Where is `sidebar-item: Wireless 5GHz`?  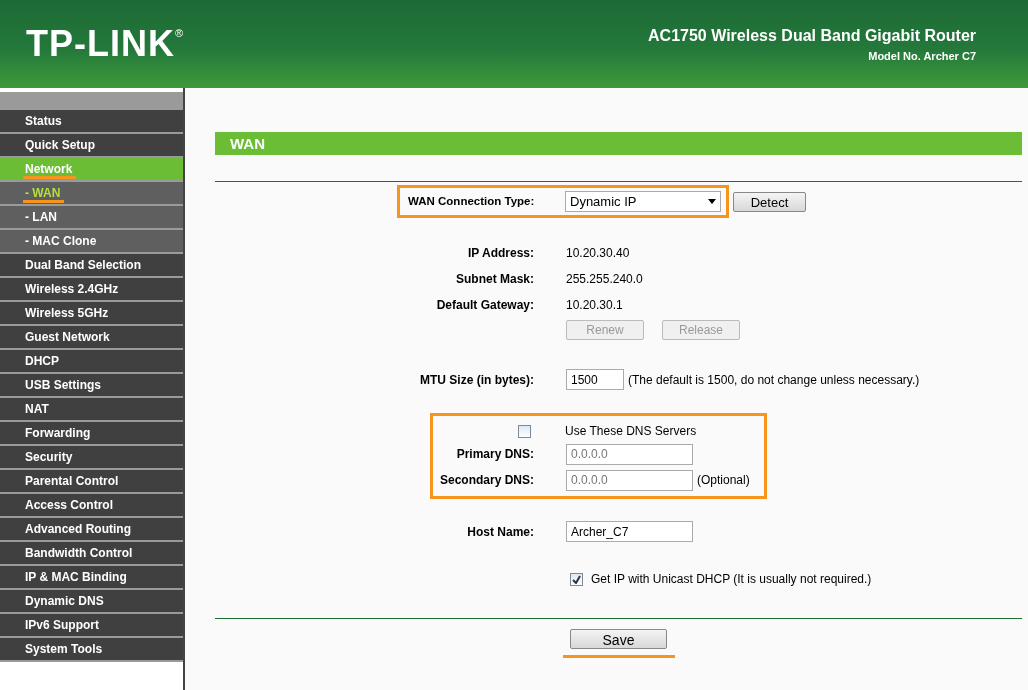
sidebar-item: Wireless 5GHz is located at coordinates (91, 314).